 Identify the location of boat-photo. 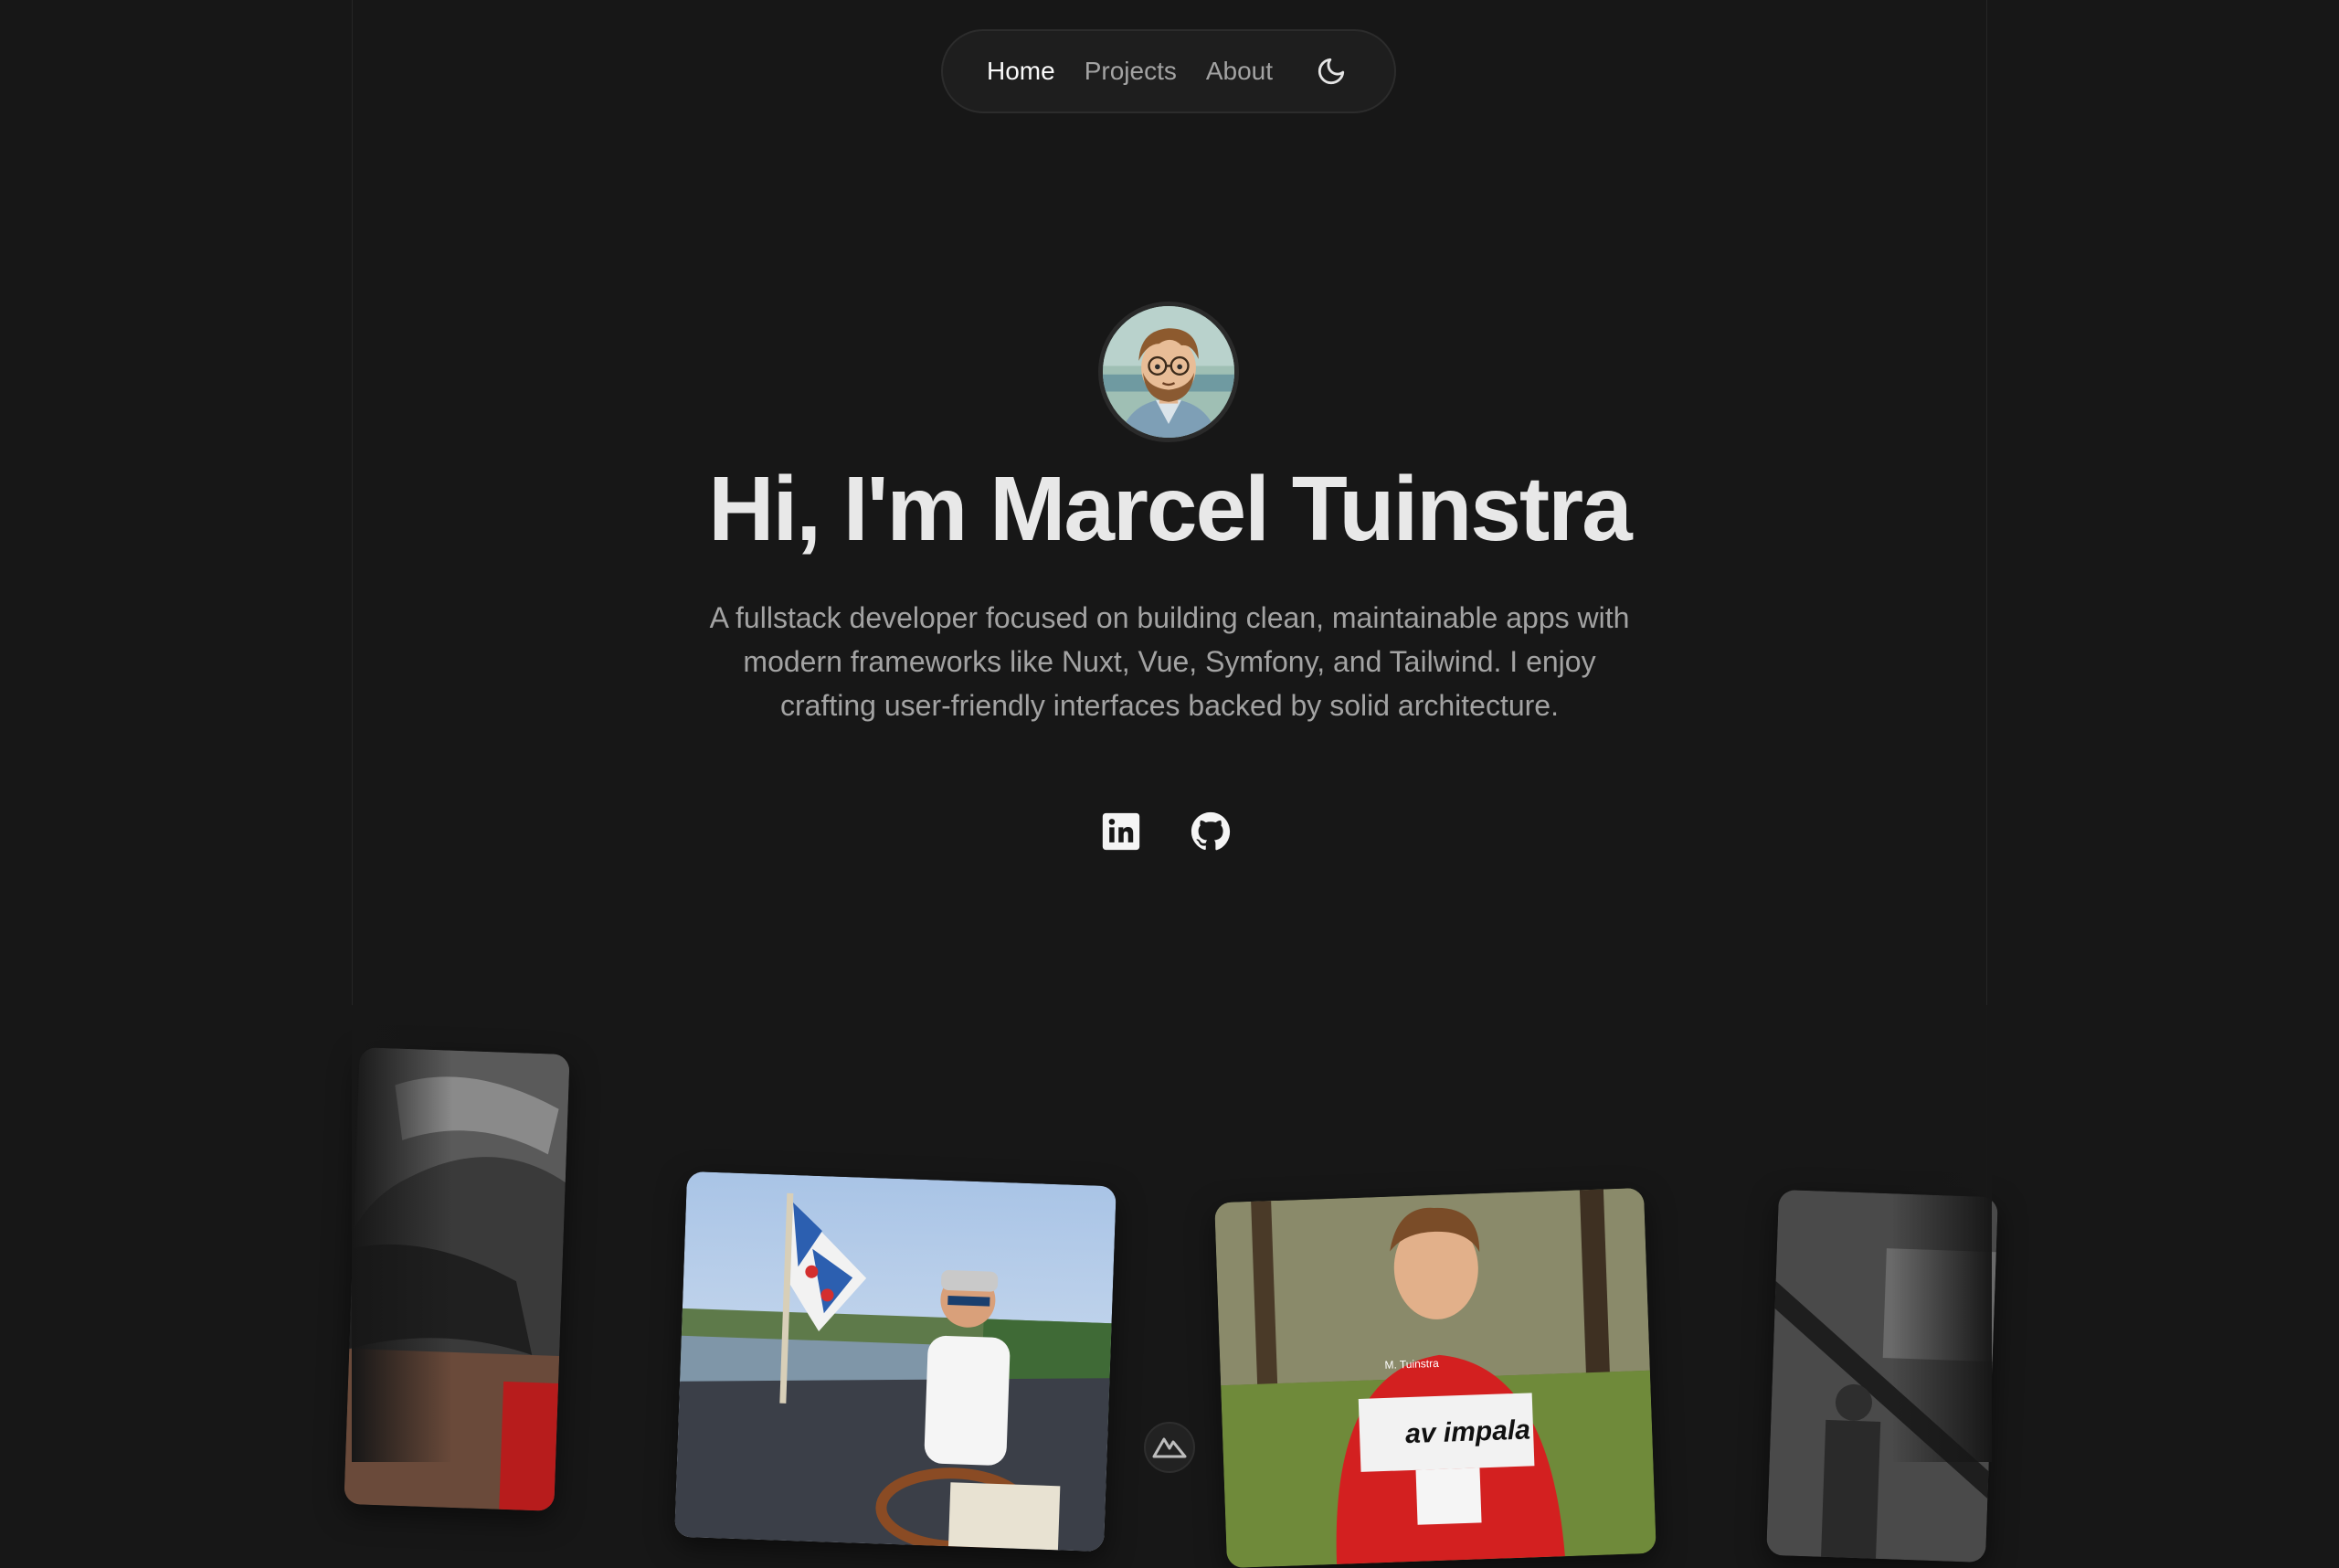
(896, 1362).